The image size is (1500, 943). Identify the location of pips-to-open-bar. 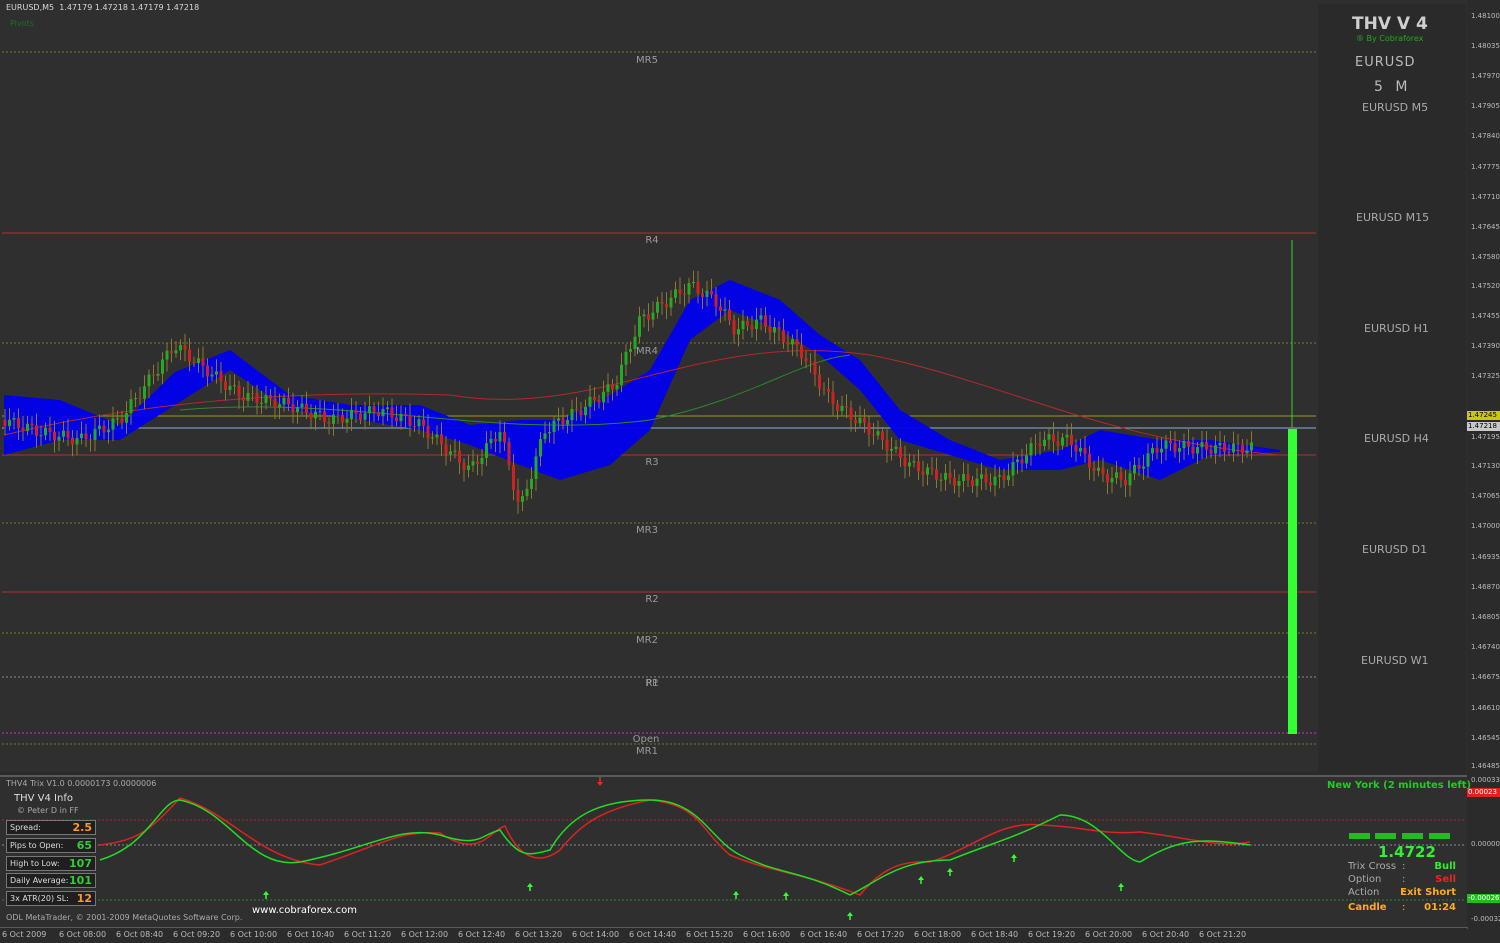
(1292, 581).